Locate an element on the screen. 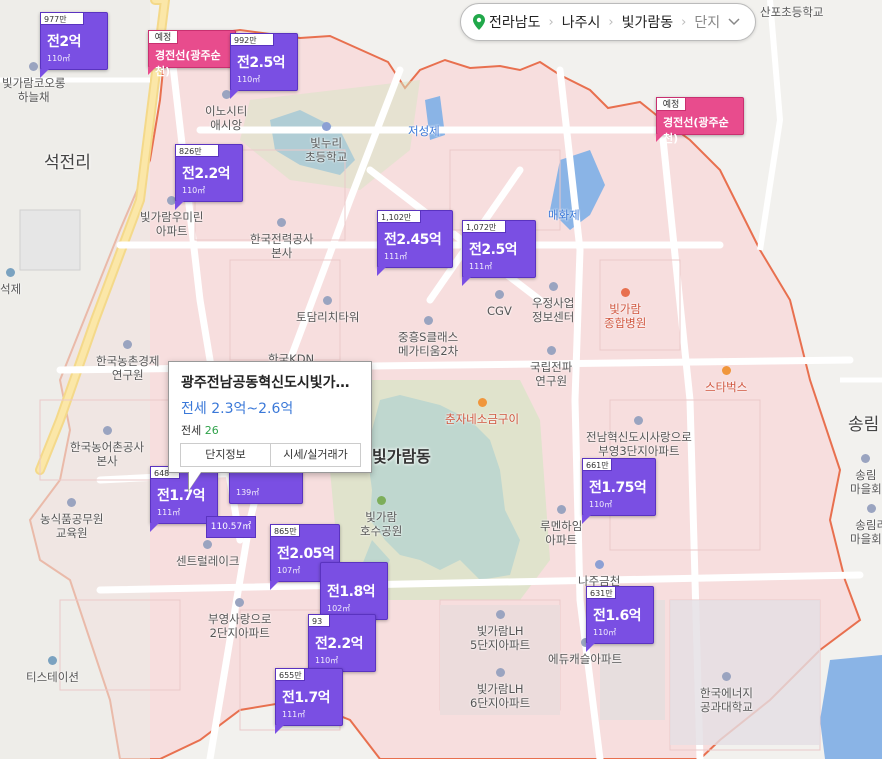 The width and height of the screenshot is (882, 759). breadcrumb-dong: 빛가람동 is located at coordinates (648, 22).